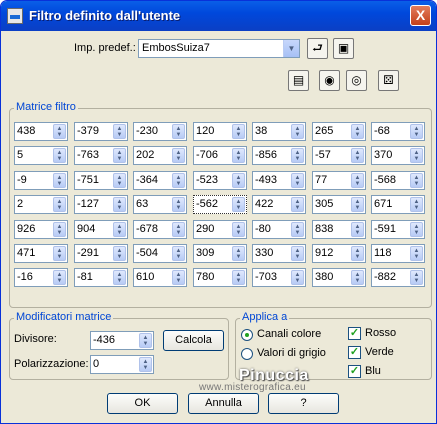  I want to click on matrix-cell-spinner: 118 ▲ ▼, so click(398, 253).